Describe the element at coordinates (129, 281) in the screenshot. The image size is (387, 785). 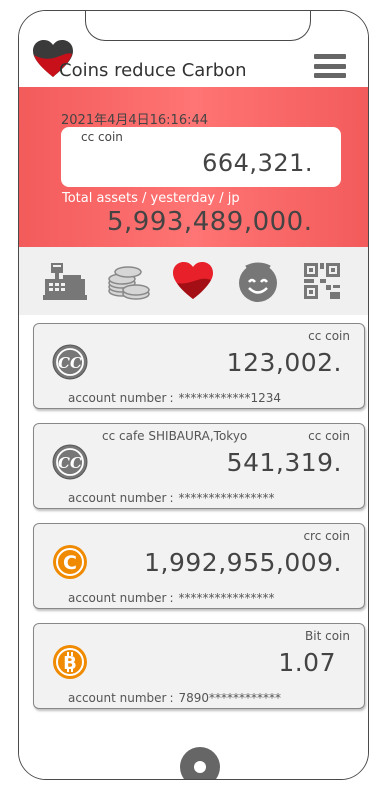
I see `coins-stack-icon` at that location.